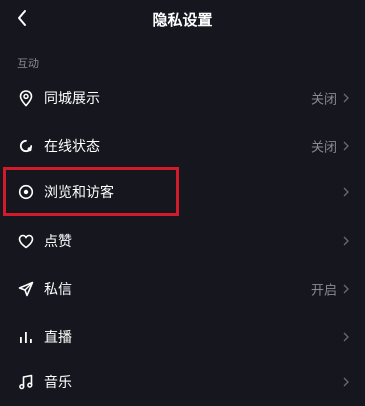  Describe the element at coordinates (26, 146) in the screenshot. I see `online-status-icon` at that location.